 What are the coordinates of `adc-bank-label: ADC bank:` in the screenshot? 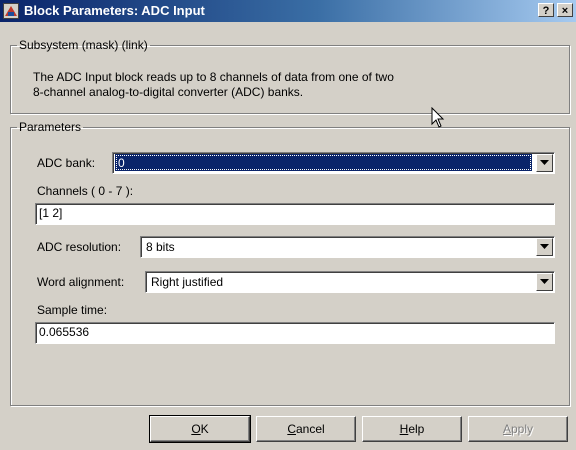 It's located at (66, 163).